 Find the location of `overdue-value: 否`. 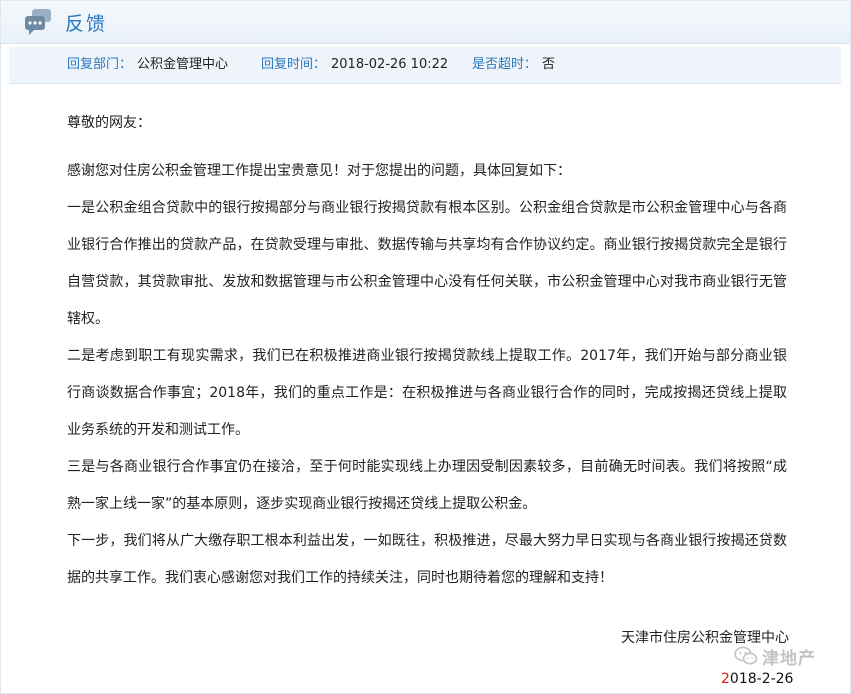

overdue-value: 否 is located at coordinates (549, 64).